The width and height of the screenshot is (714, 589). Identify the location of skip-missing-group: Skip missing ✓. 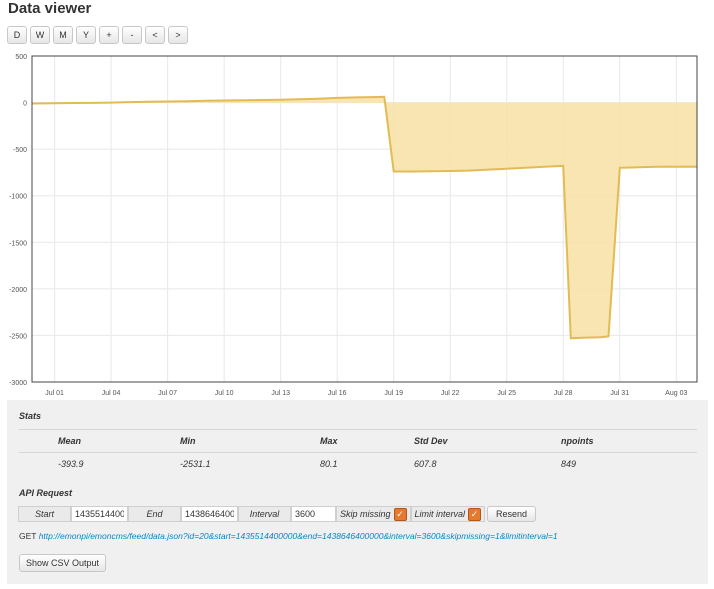
(373, 514).